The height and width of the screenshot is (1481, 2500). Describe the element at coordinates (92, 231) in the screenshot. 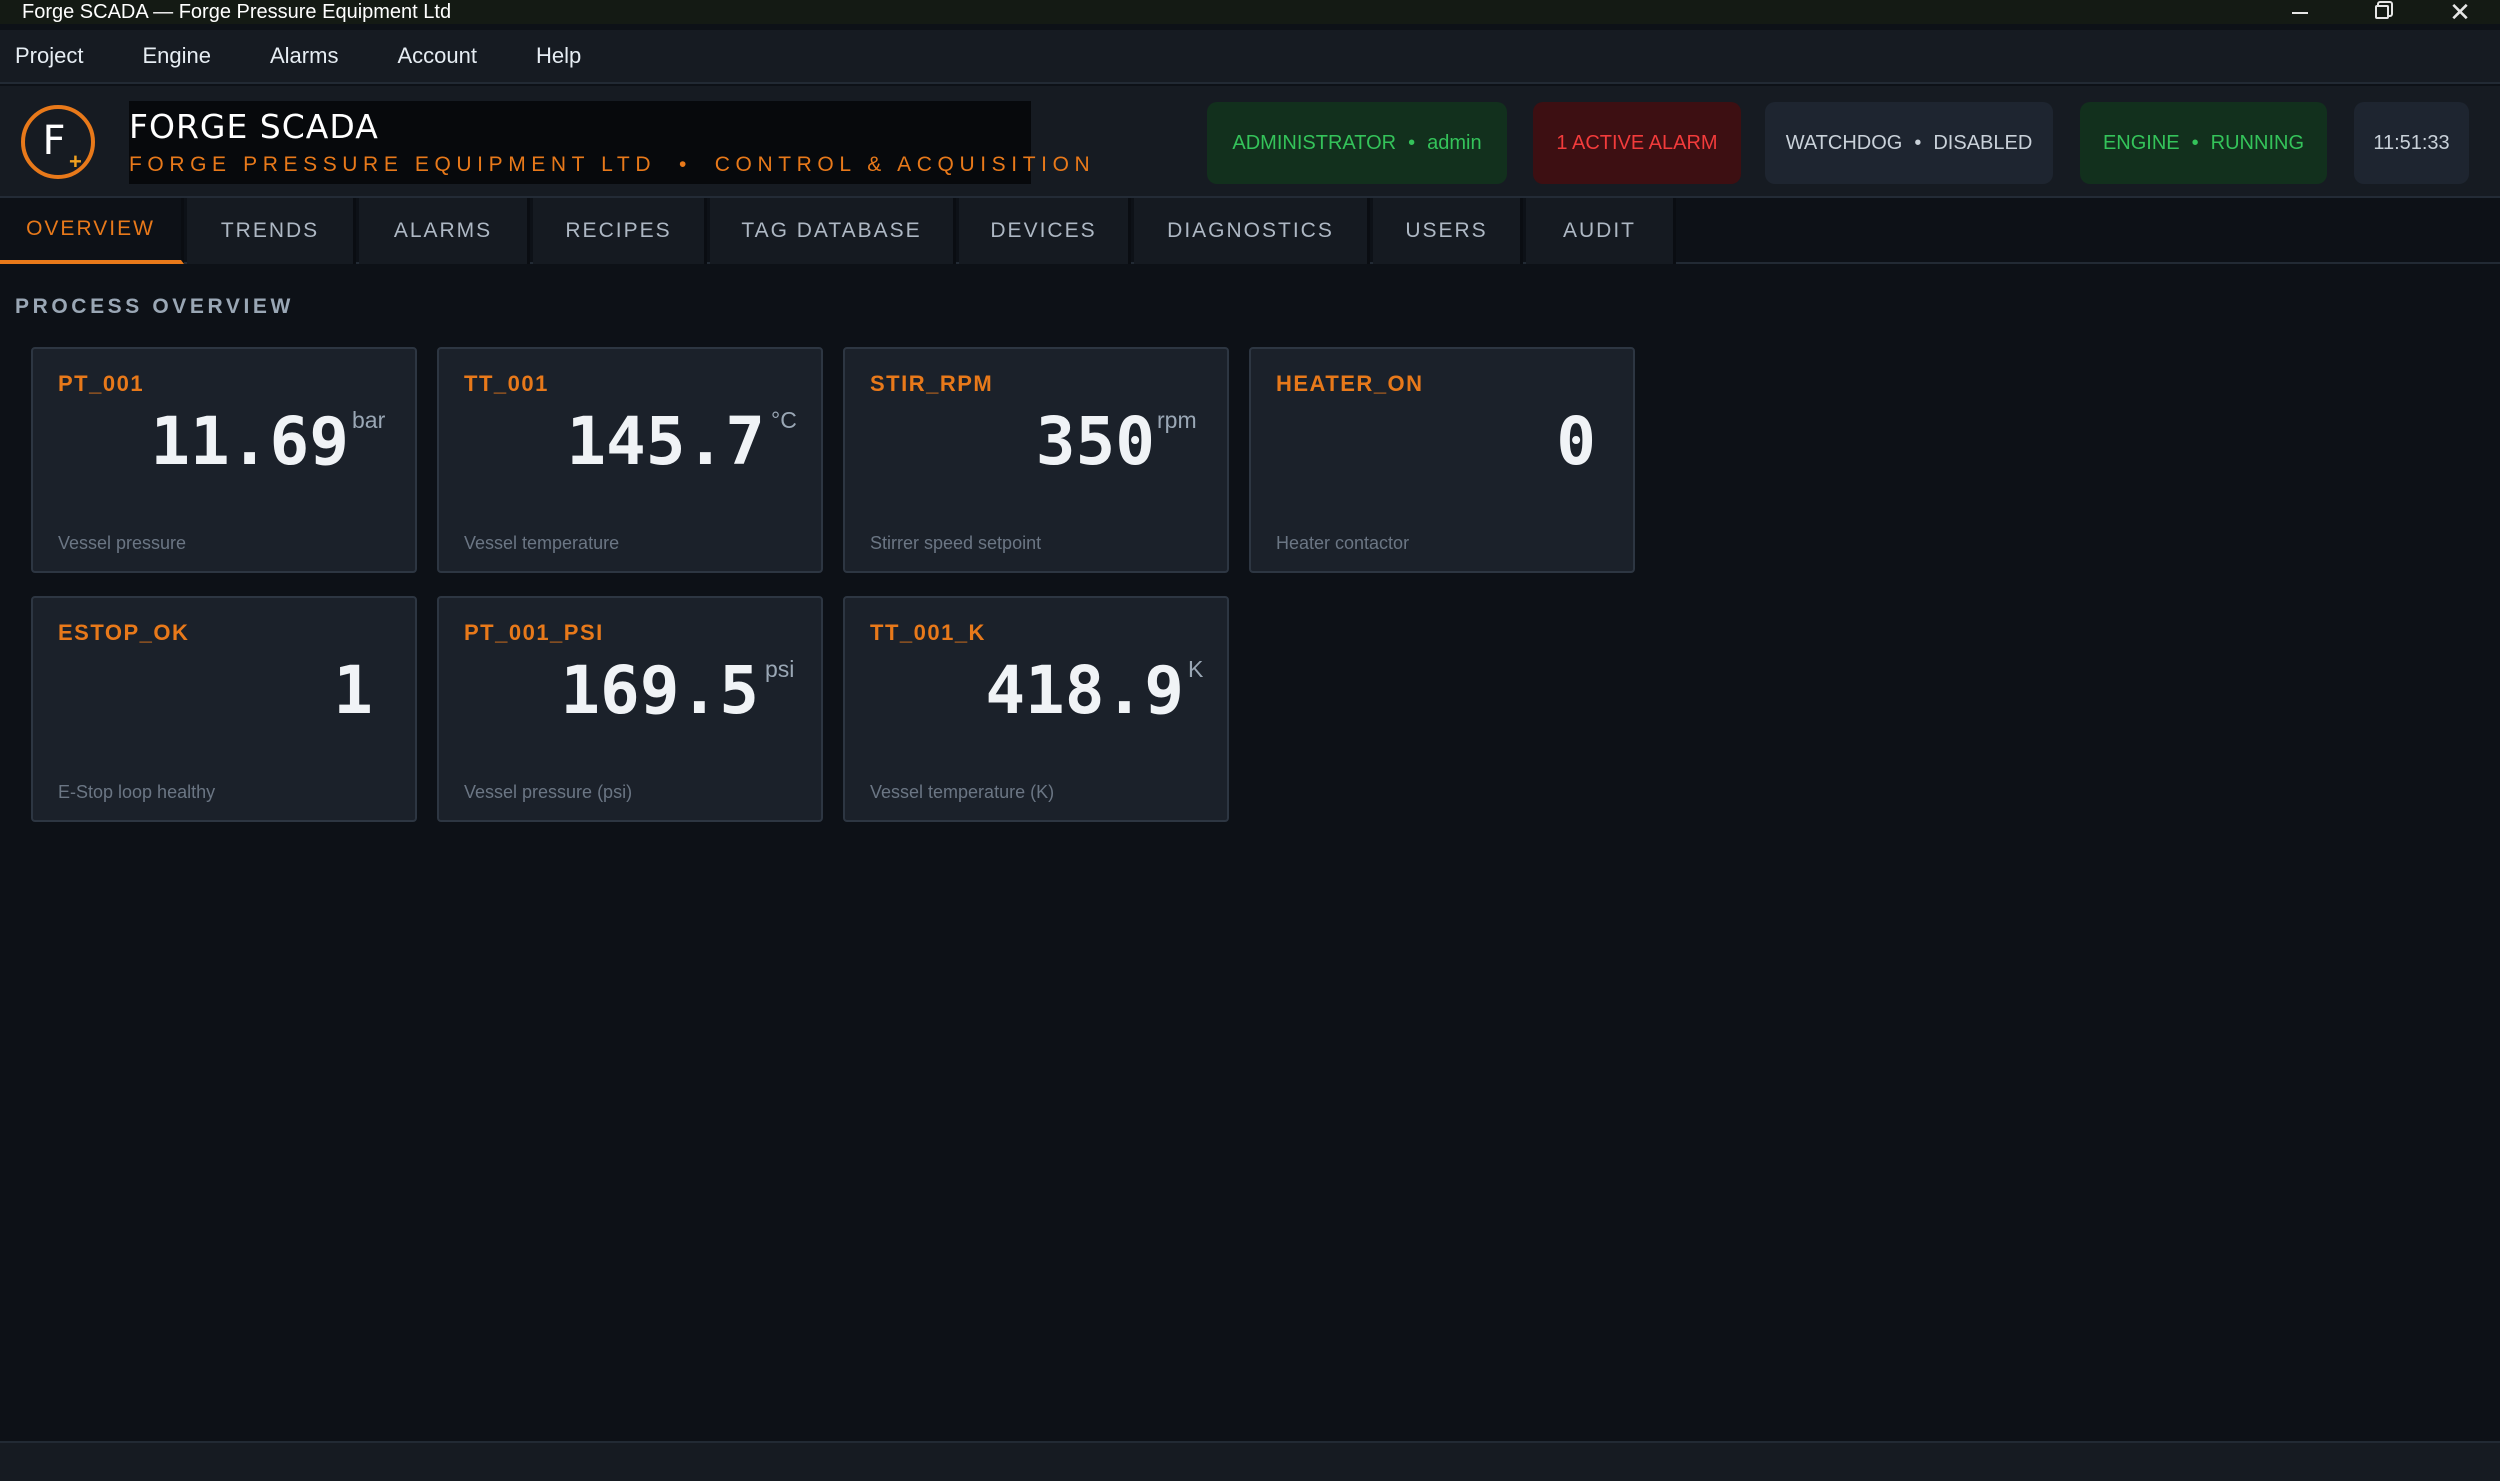

I see `tab-overview: OVERVIEW` at that location.